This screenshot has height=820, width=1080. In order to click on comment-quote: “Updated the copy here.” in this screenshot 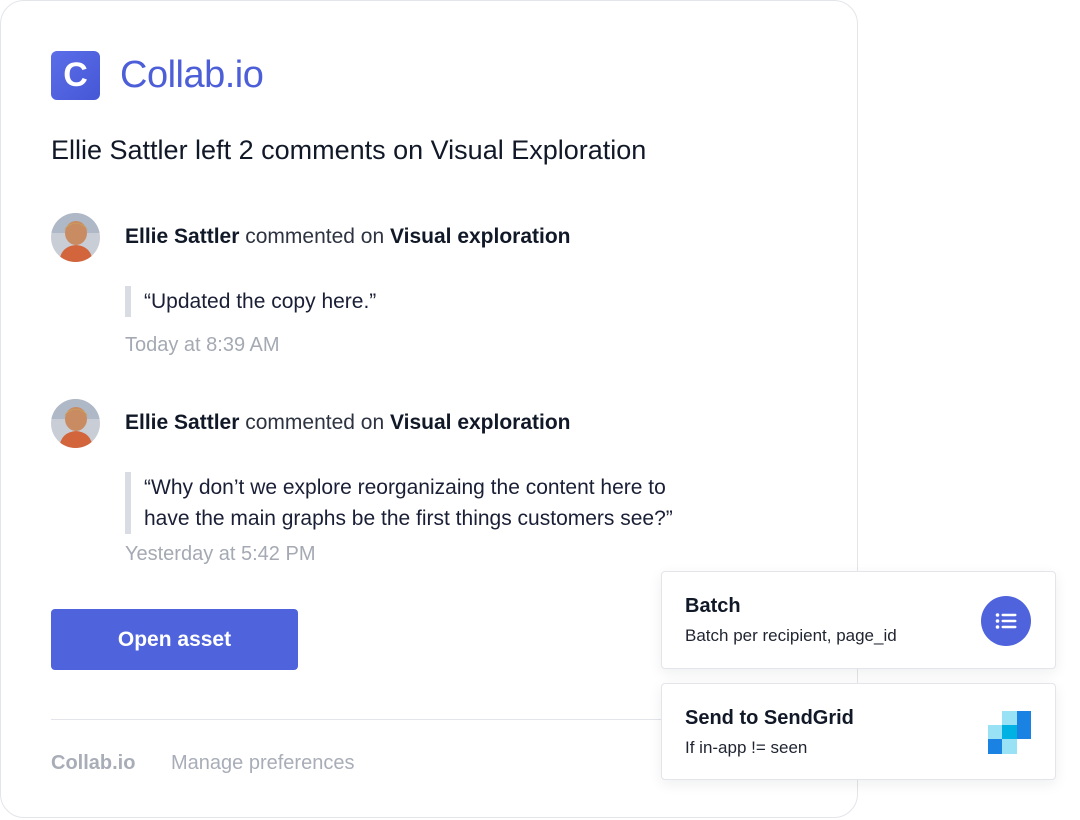, I will do `click(250, 301)`.